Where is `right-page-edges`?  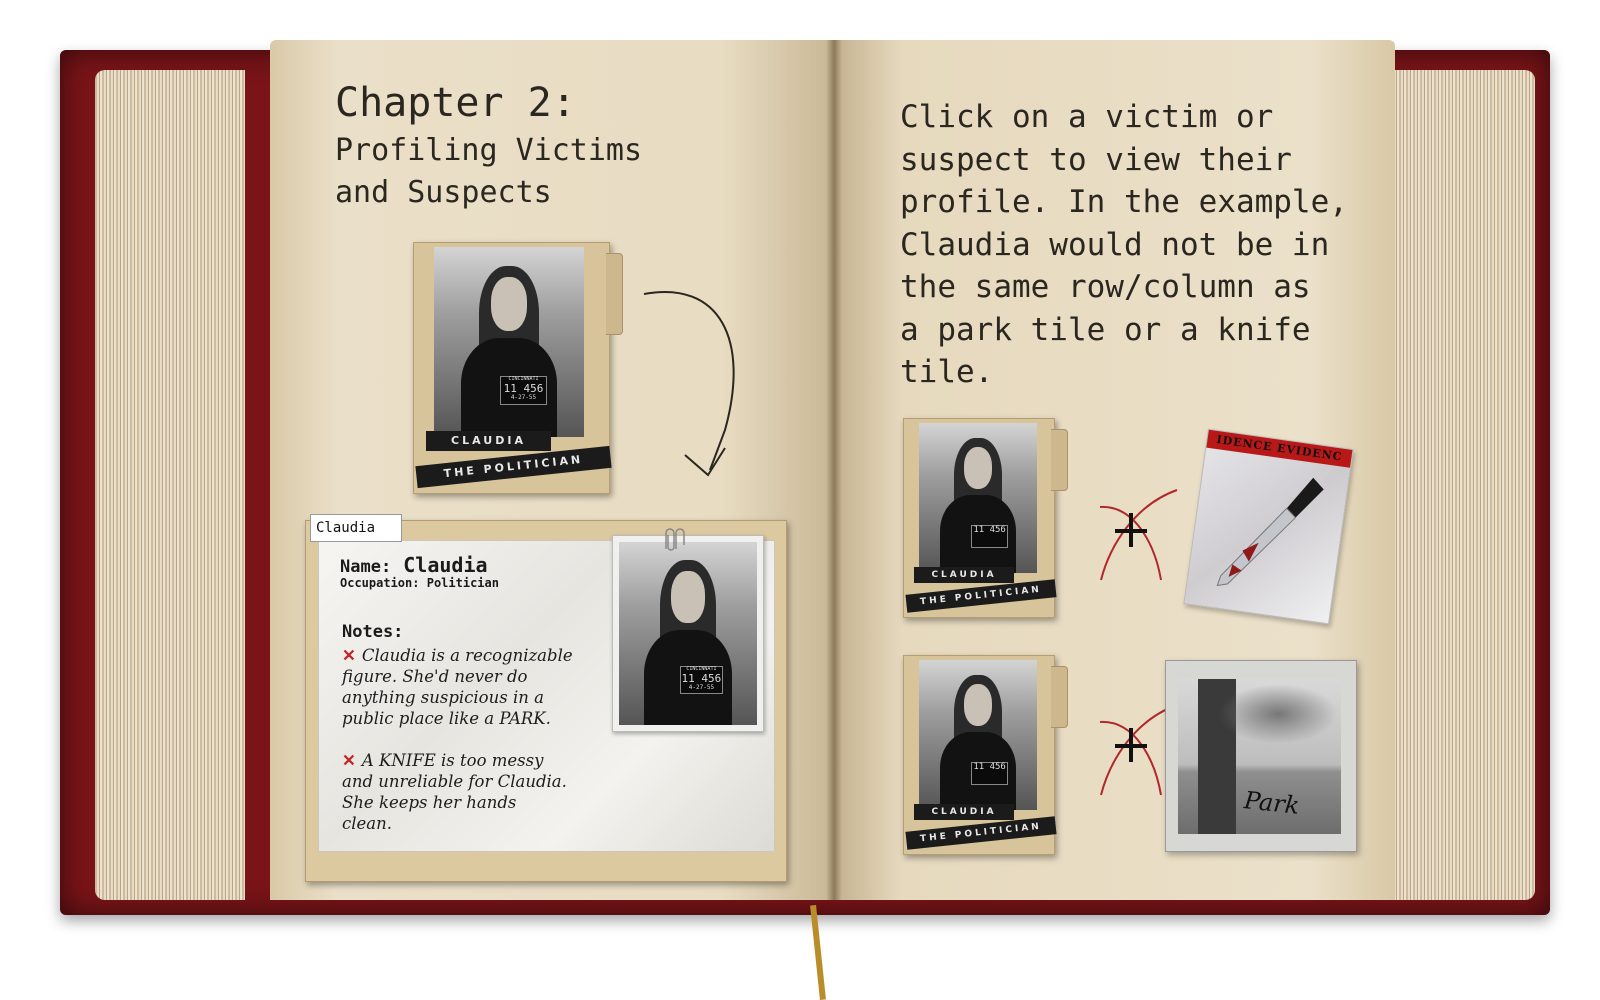
right-page-edges is located at coordinates (1460, 485).